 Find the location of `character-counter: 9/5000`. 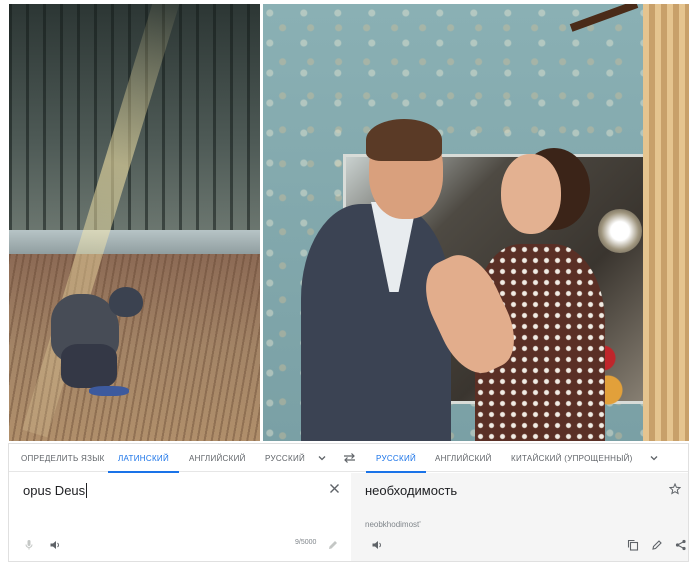

character-counter: 9/5000 is located at coordinates (306, 542).